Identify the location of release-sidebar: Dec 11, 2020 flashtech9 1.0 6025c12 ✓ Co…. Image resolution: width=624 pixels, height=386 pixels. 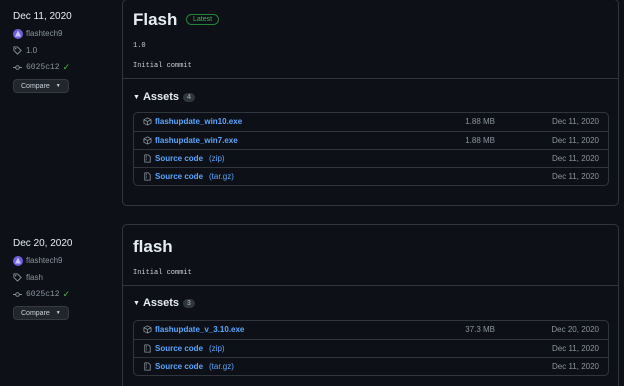
(63, 52).